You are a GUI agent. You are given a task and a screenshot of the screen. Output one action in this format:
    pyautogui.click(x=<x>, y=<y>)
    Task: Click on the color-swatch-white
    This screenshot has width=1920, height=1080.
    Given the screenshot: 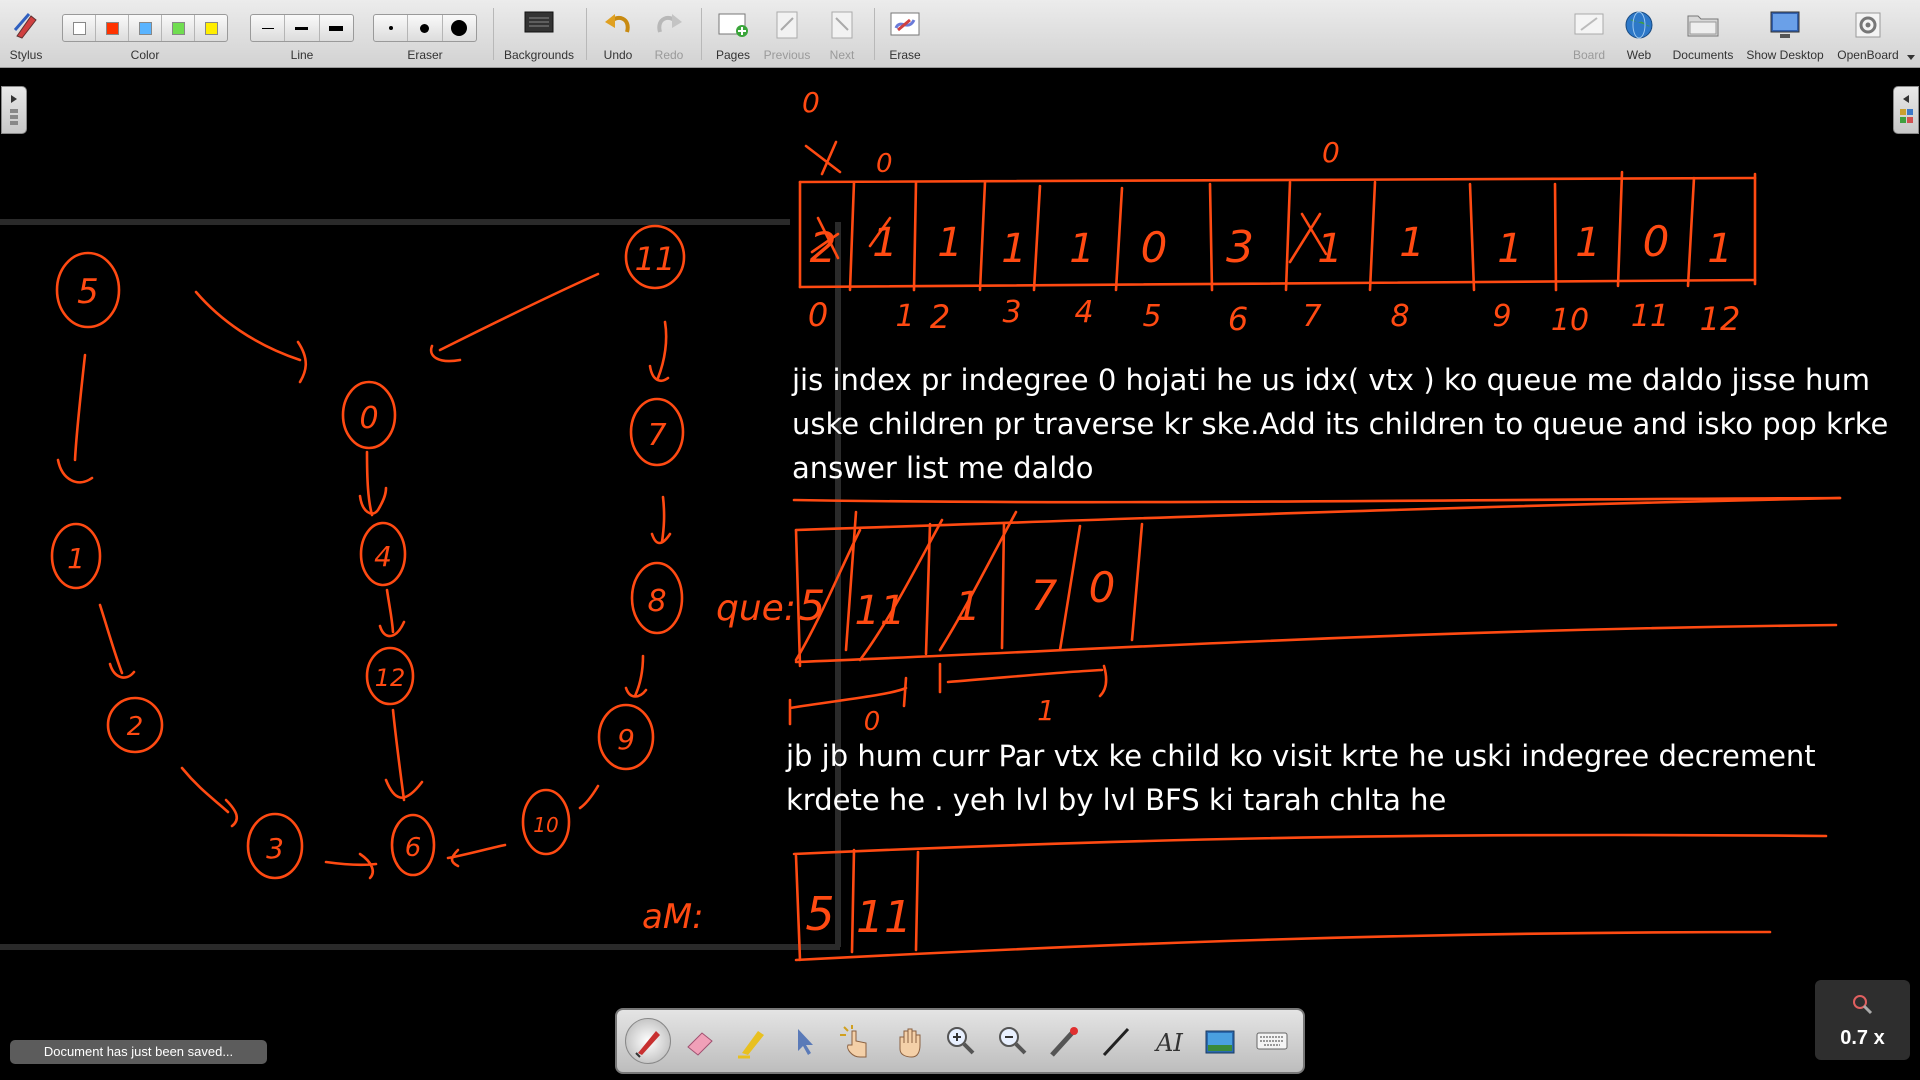 What is the action you would take?
    pyautogui.click(x=79, y=28)
    